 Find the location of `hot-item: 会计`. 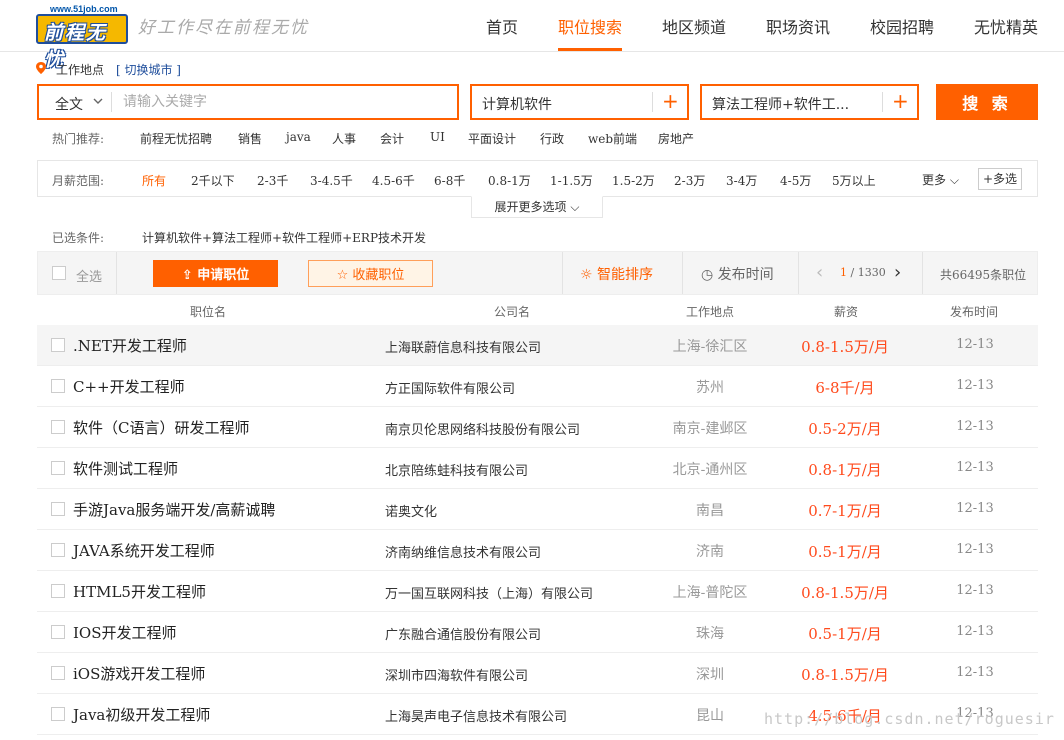

hot-item: 会计 is located at coordinates (392, 138).